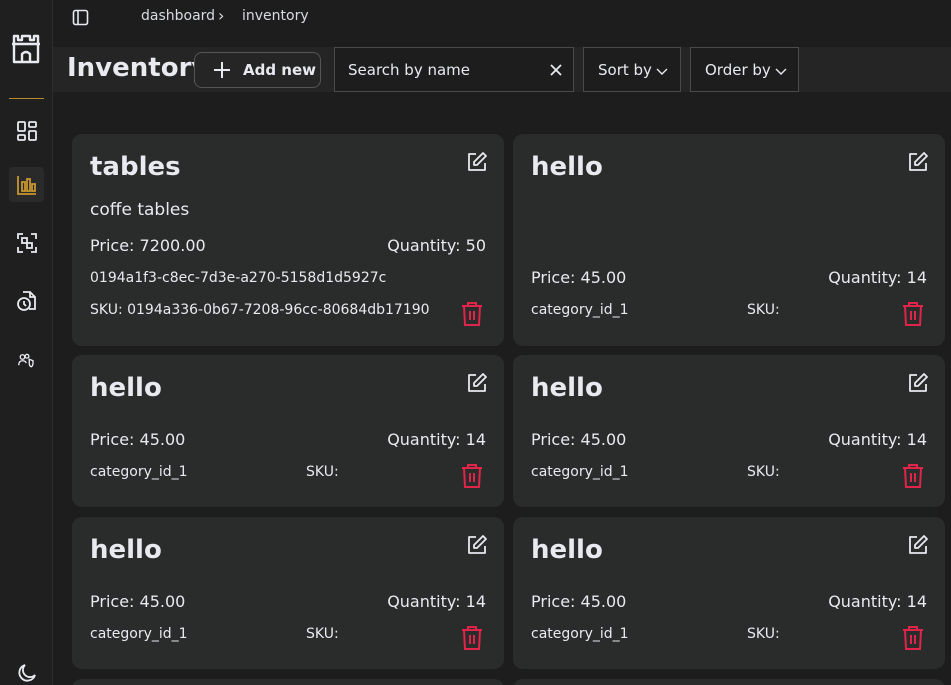 Image resolution: width=951 pixels, height=685 pixels. I want to click on theme-toggle, so click(26, 670).